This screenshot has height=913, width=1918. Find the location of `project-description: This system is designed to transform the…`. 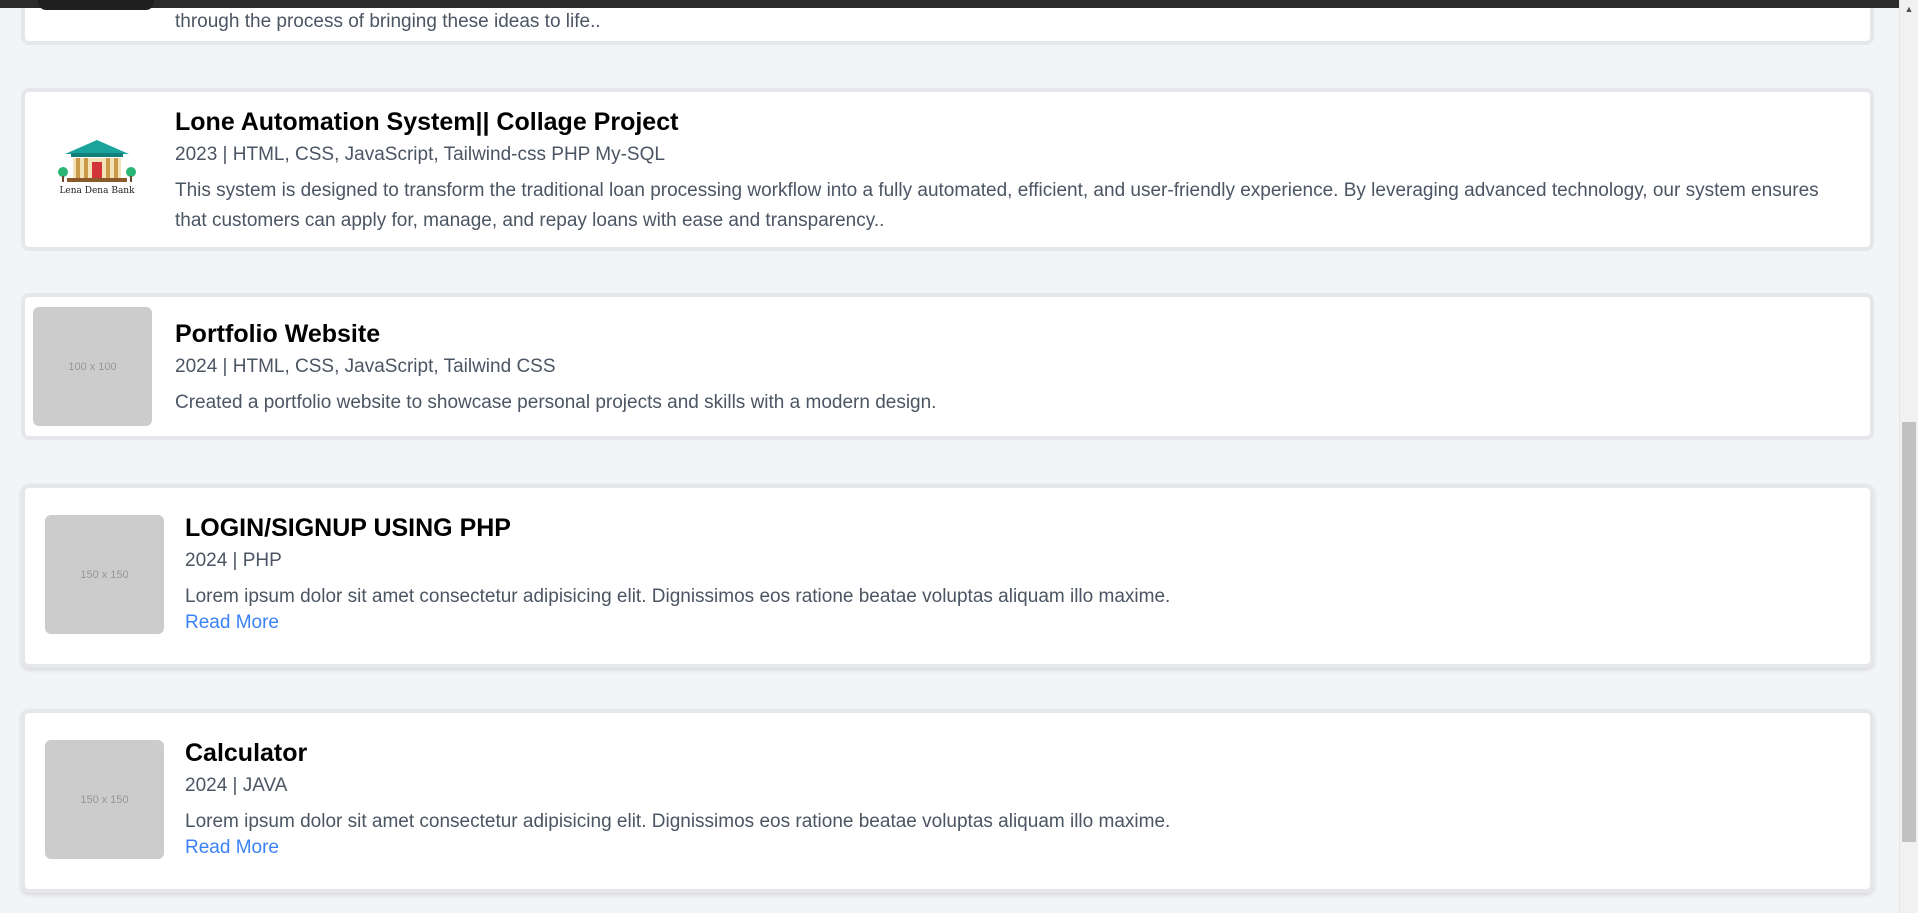

project-description: This system is designed to transform the… is located at coordinates (997, 205).